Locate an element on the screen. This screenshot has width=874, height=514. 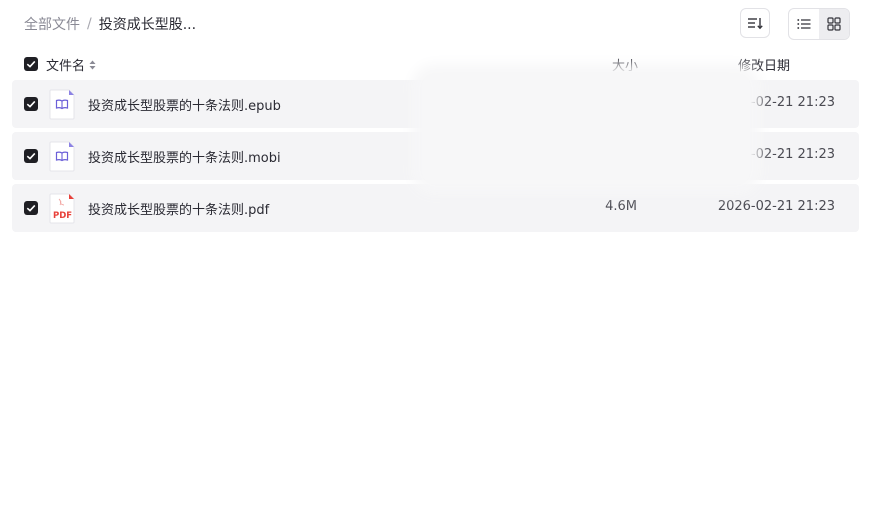
file-name: 投资成长型股票的十条法则.mobi is located at coordinates (184, 156).